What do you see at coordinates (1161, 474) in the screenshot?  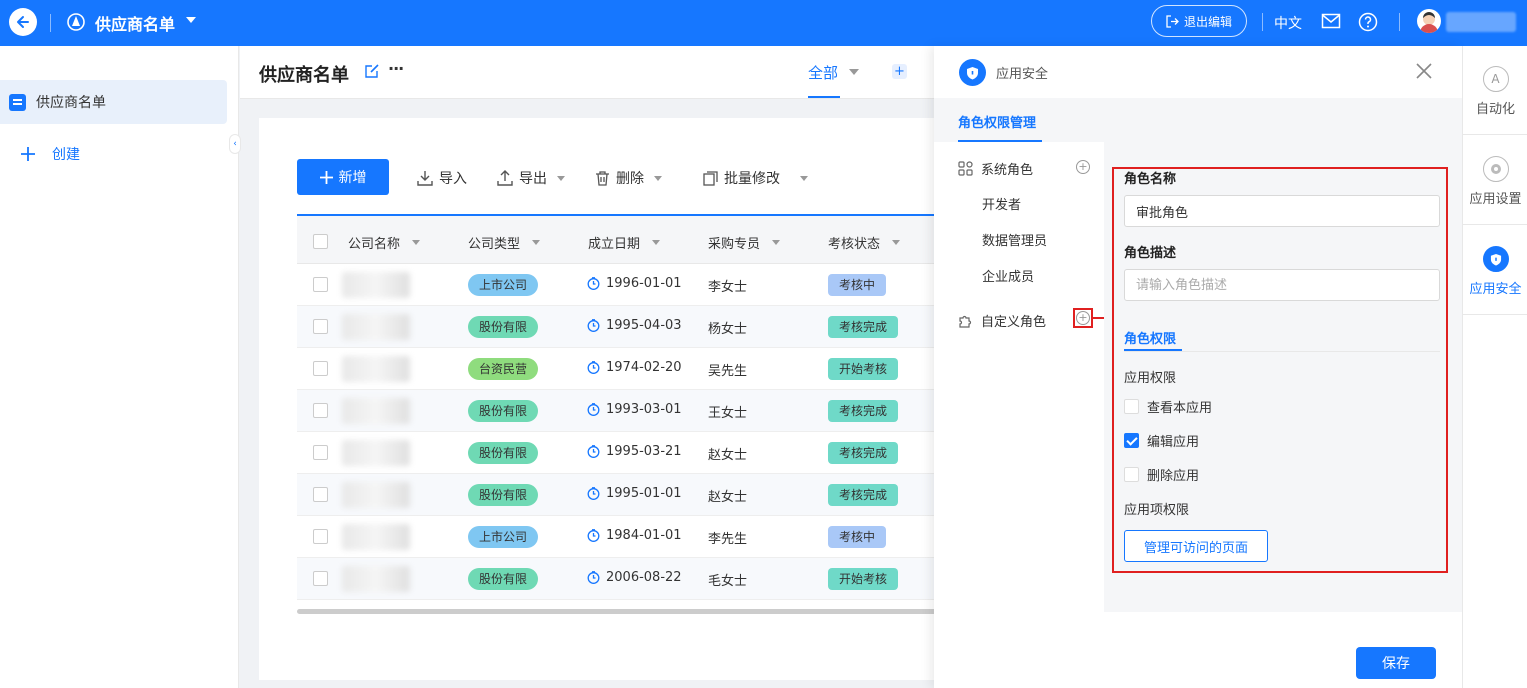 I see `perm-delete-app: 删除应用` at bounding box center [1161, 474].